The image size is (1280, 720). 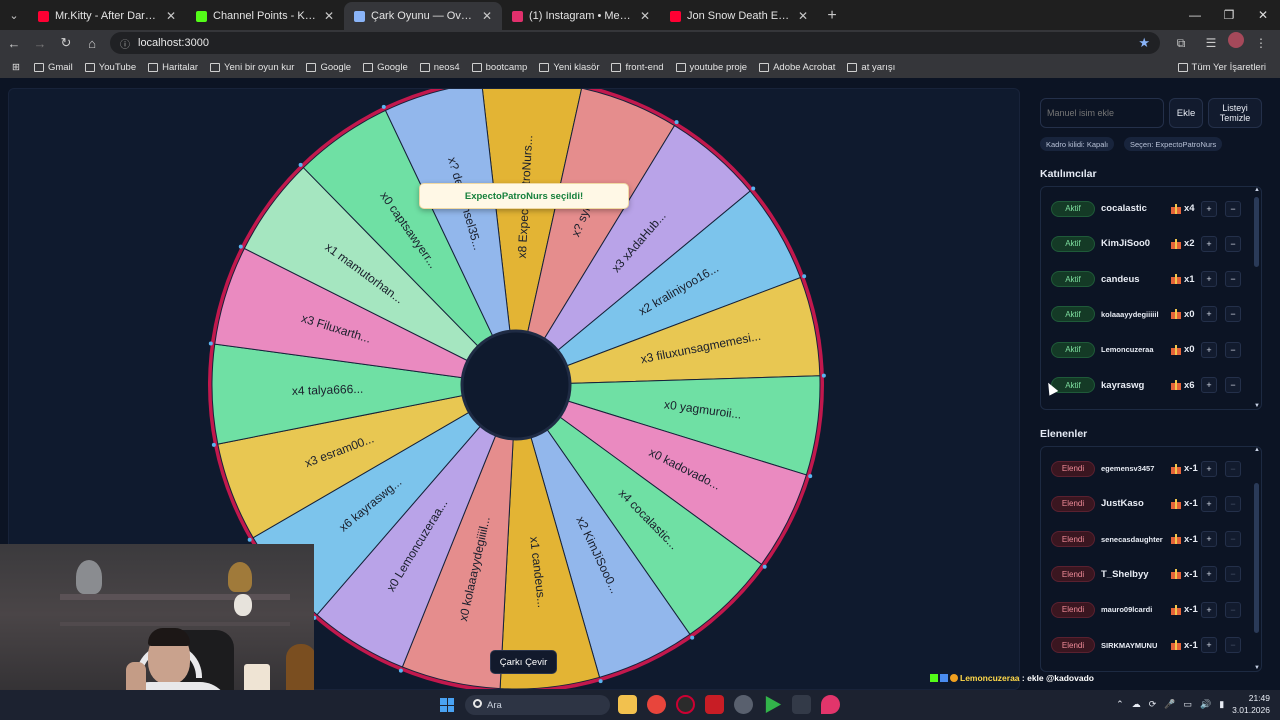 I want to click on url-text: localhost:3000, so click(x=173, y=43).